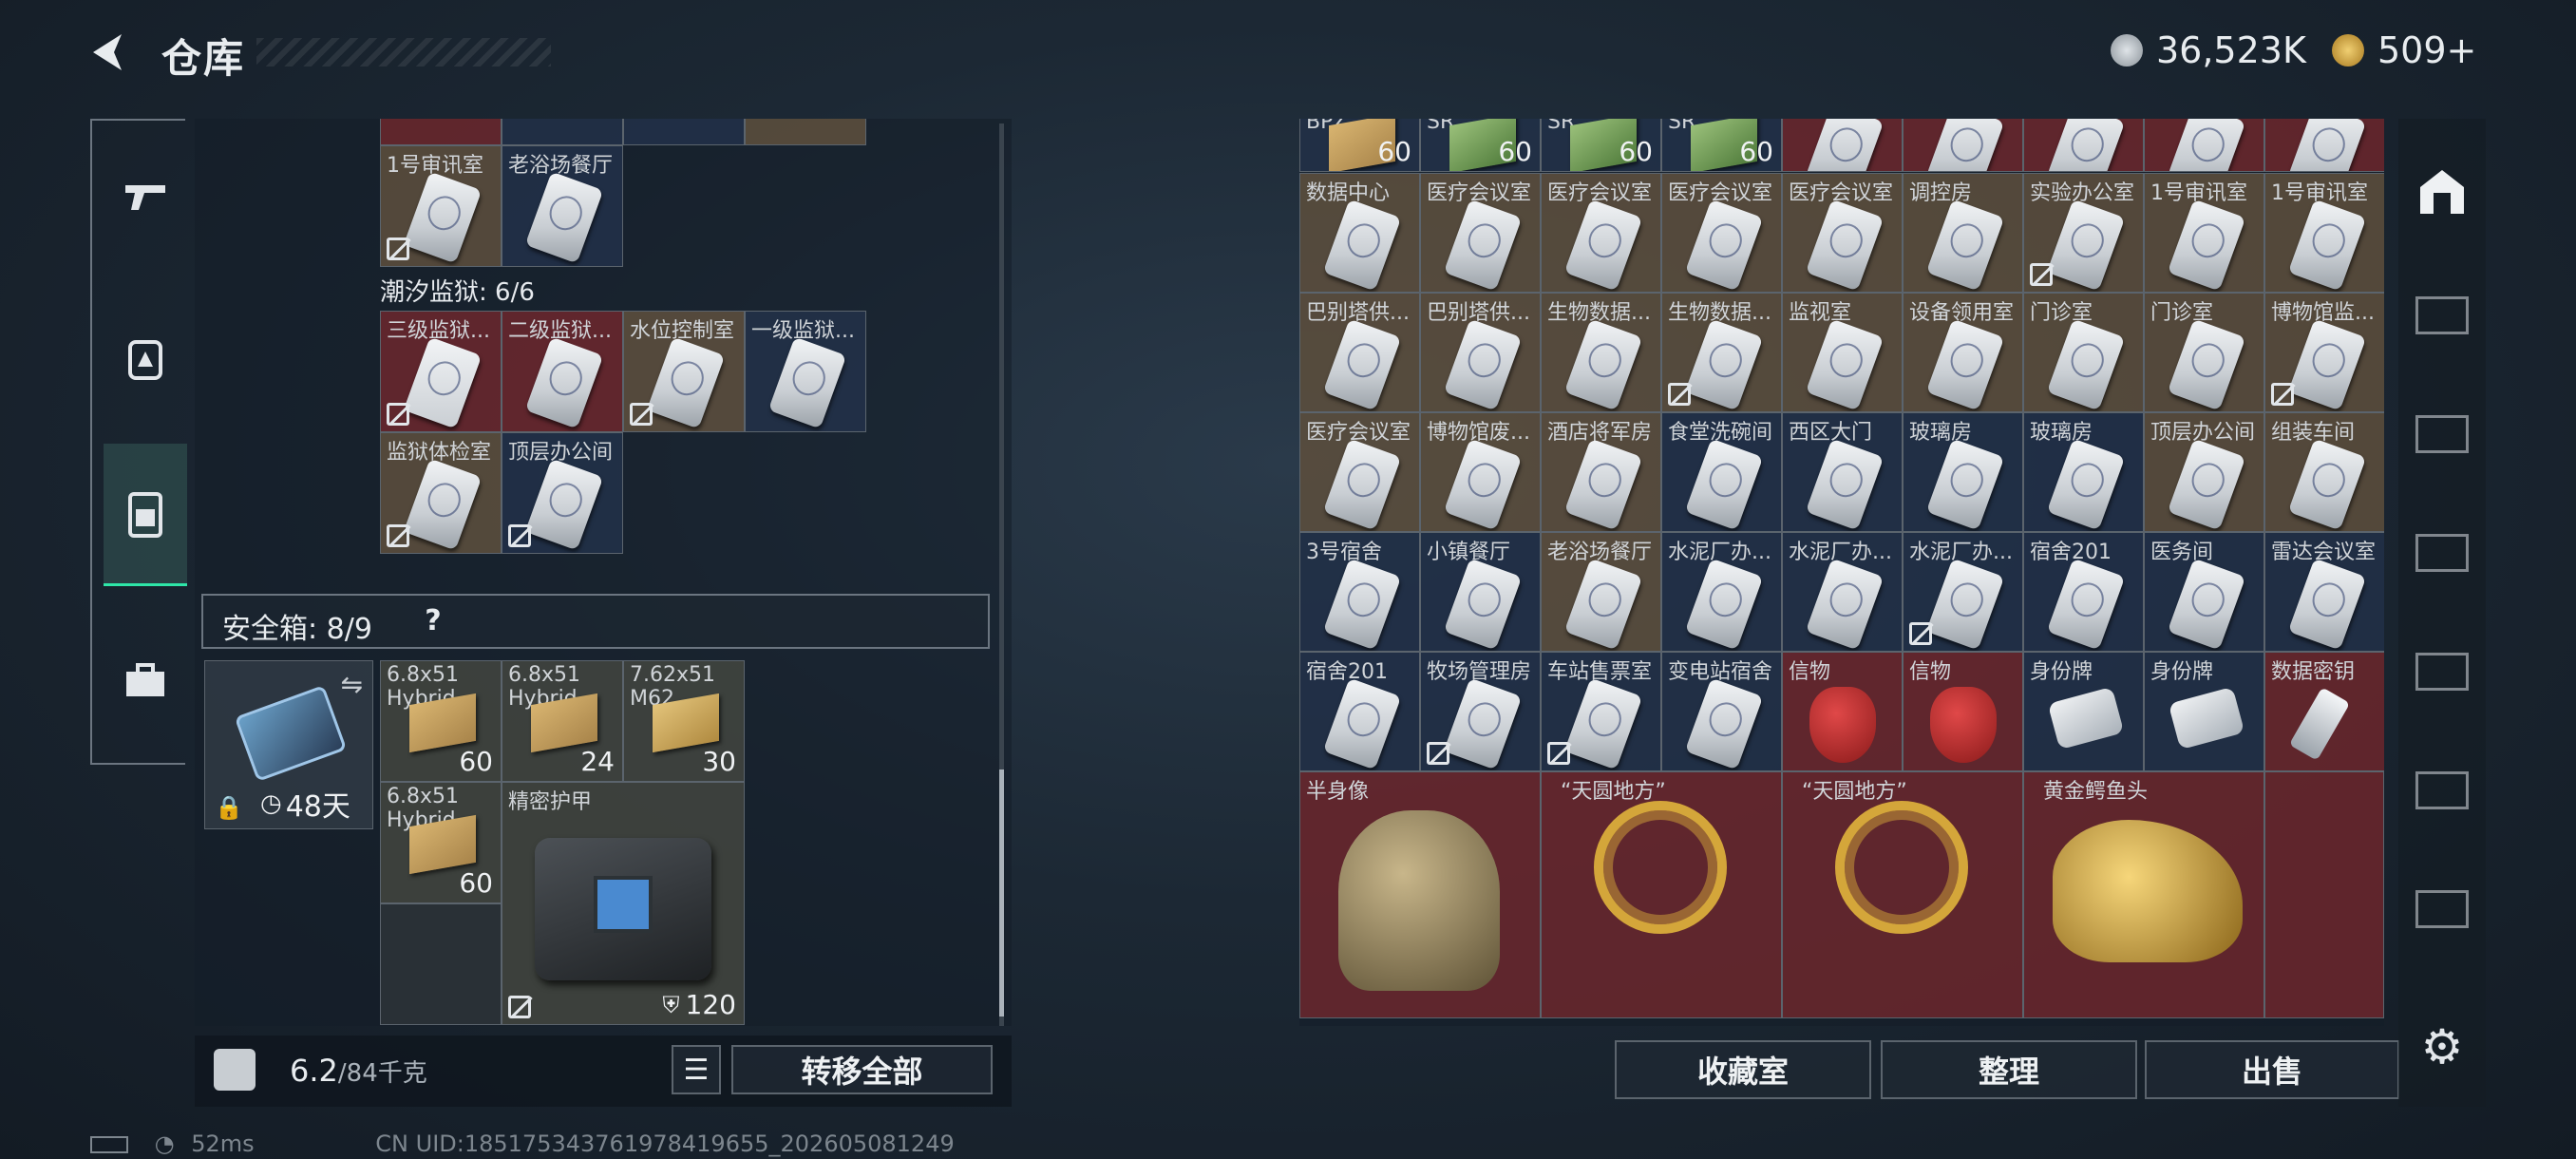 The image size is (2576, 1159). I want to click on swap-icon: ⇋, so click(352, 684).